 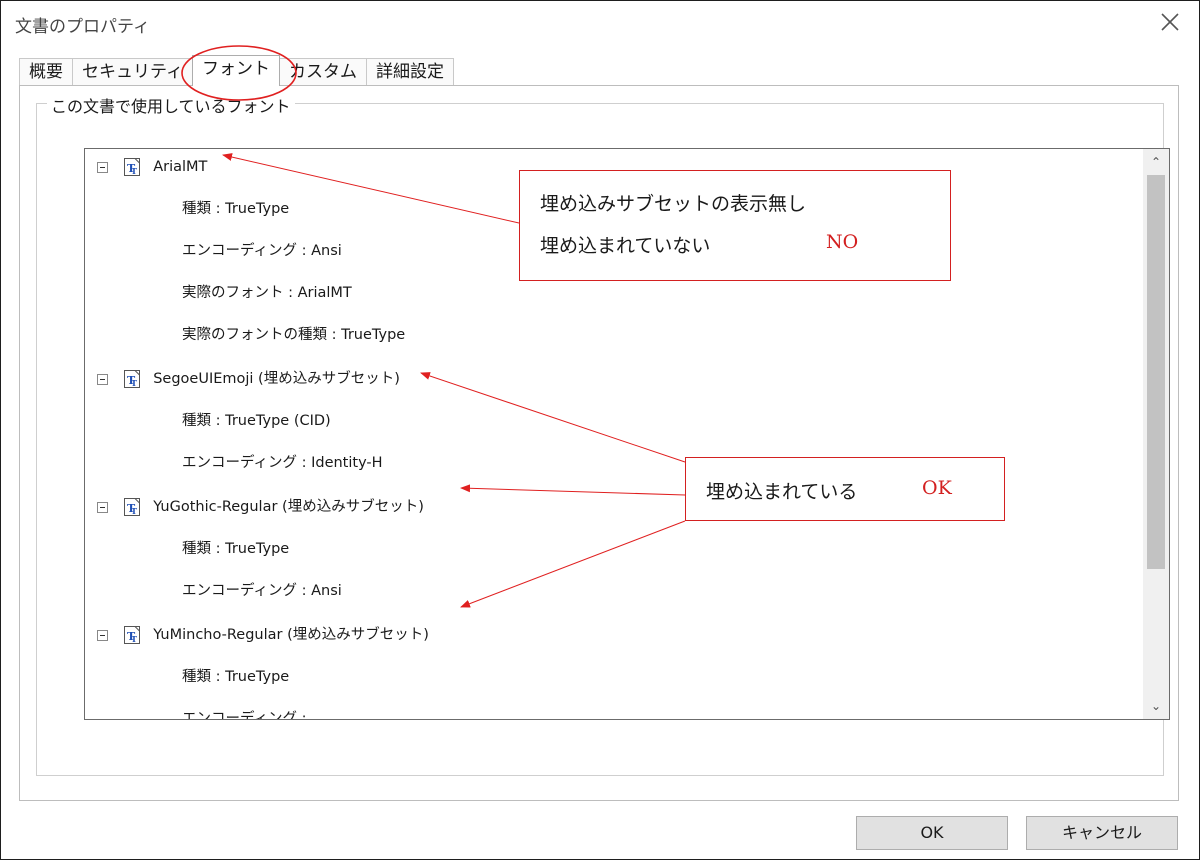 I want to click on tab-fonts: フォント, so click(x=235, y=70).